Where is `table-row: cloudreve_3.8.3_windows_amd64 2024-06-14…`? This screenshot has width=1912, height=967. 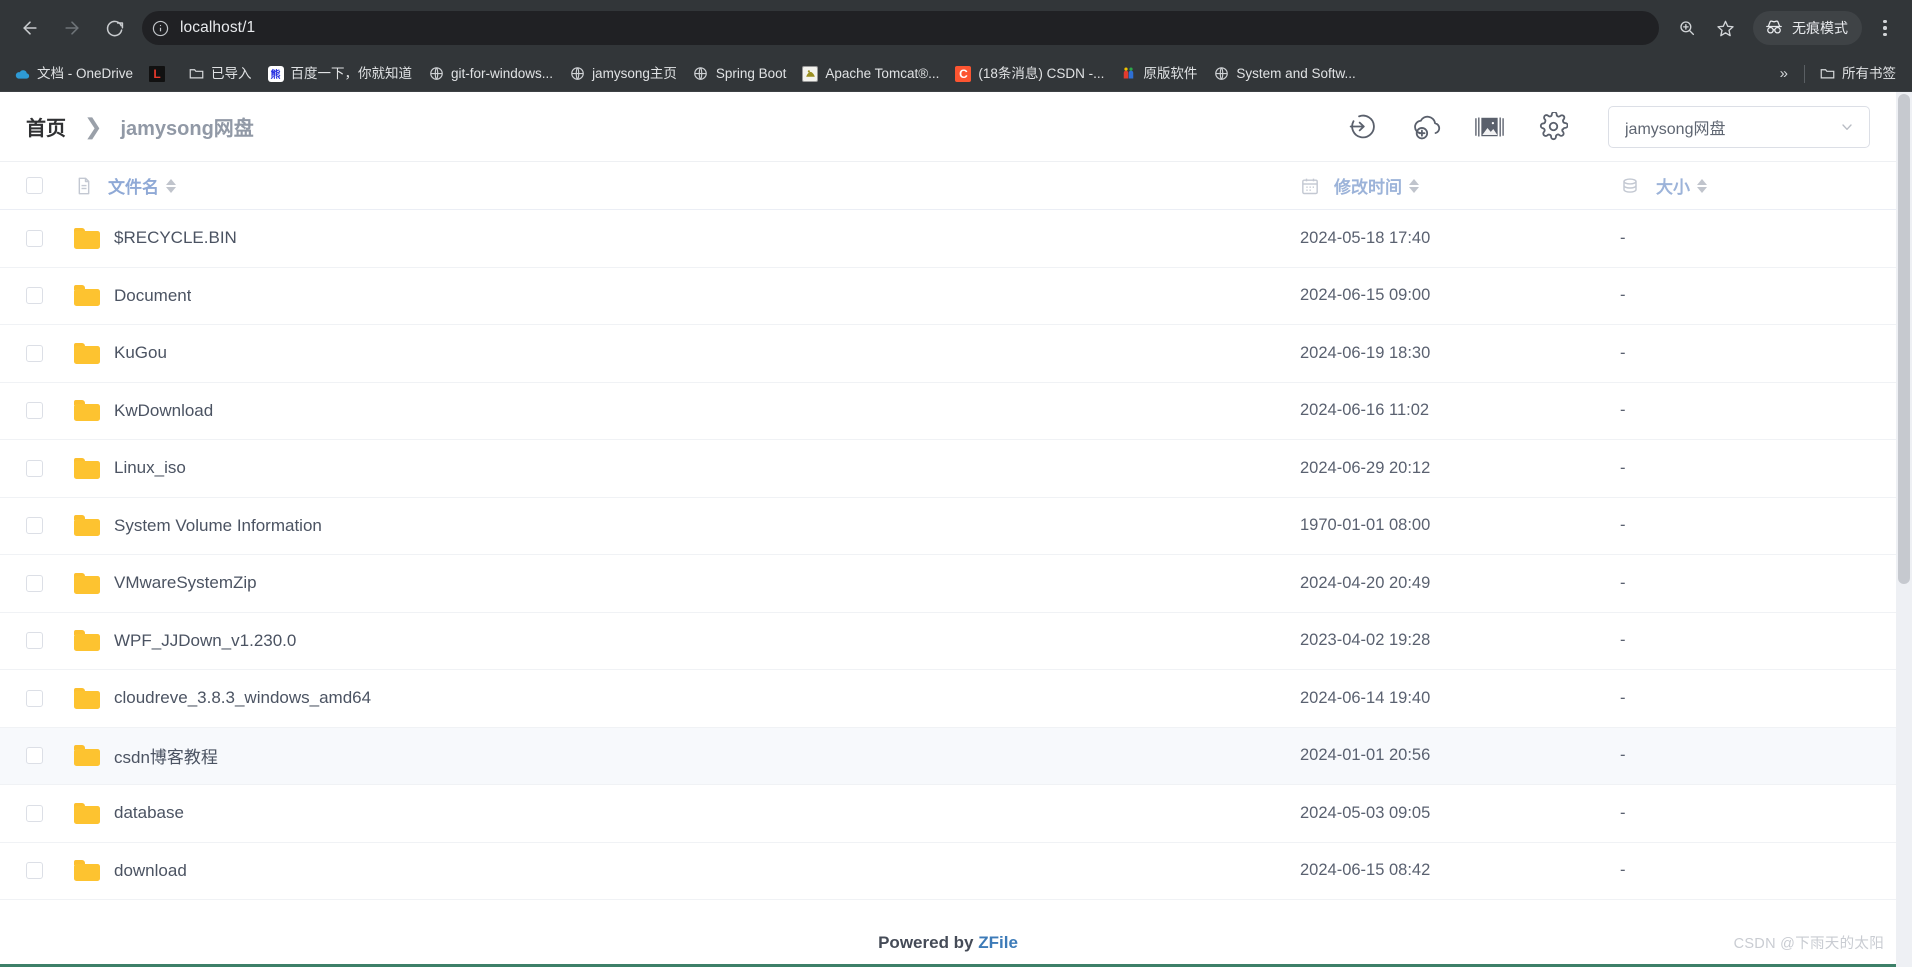
table-row: cloudreve_3.8.3_windows_amd64 2024-06-14… is located at coordinates (948, 699).